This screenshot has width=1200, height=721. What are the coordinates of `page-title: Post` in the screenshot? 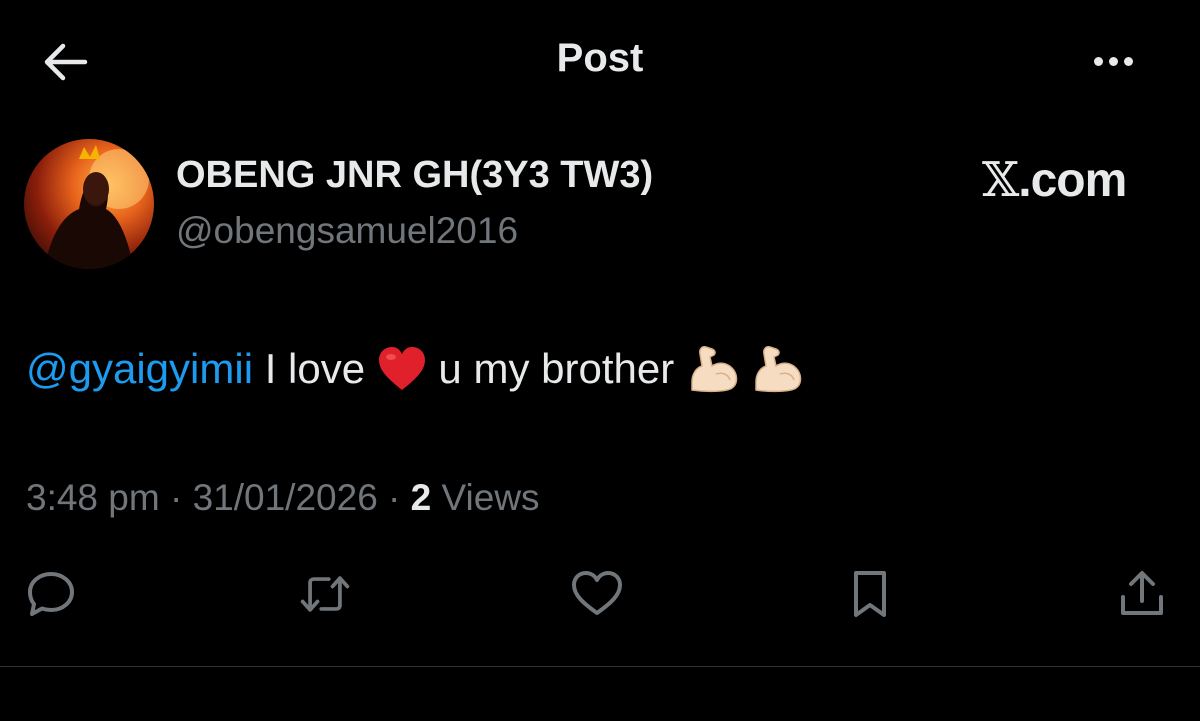 It's located at (600, 58).